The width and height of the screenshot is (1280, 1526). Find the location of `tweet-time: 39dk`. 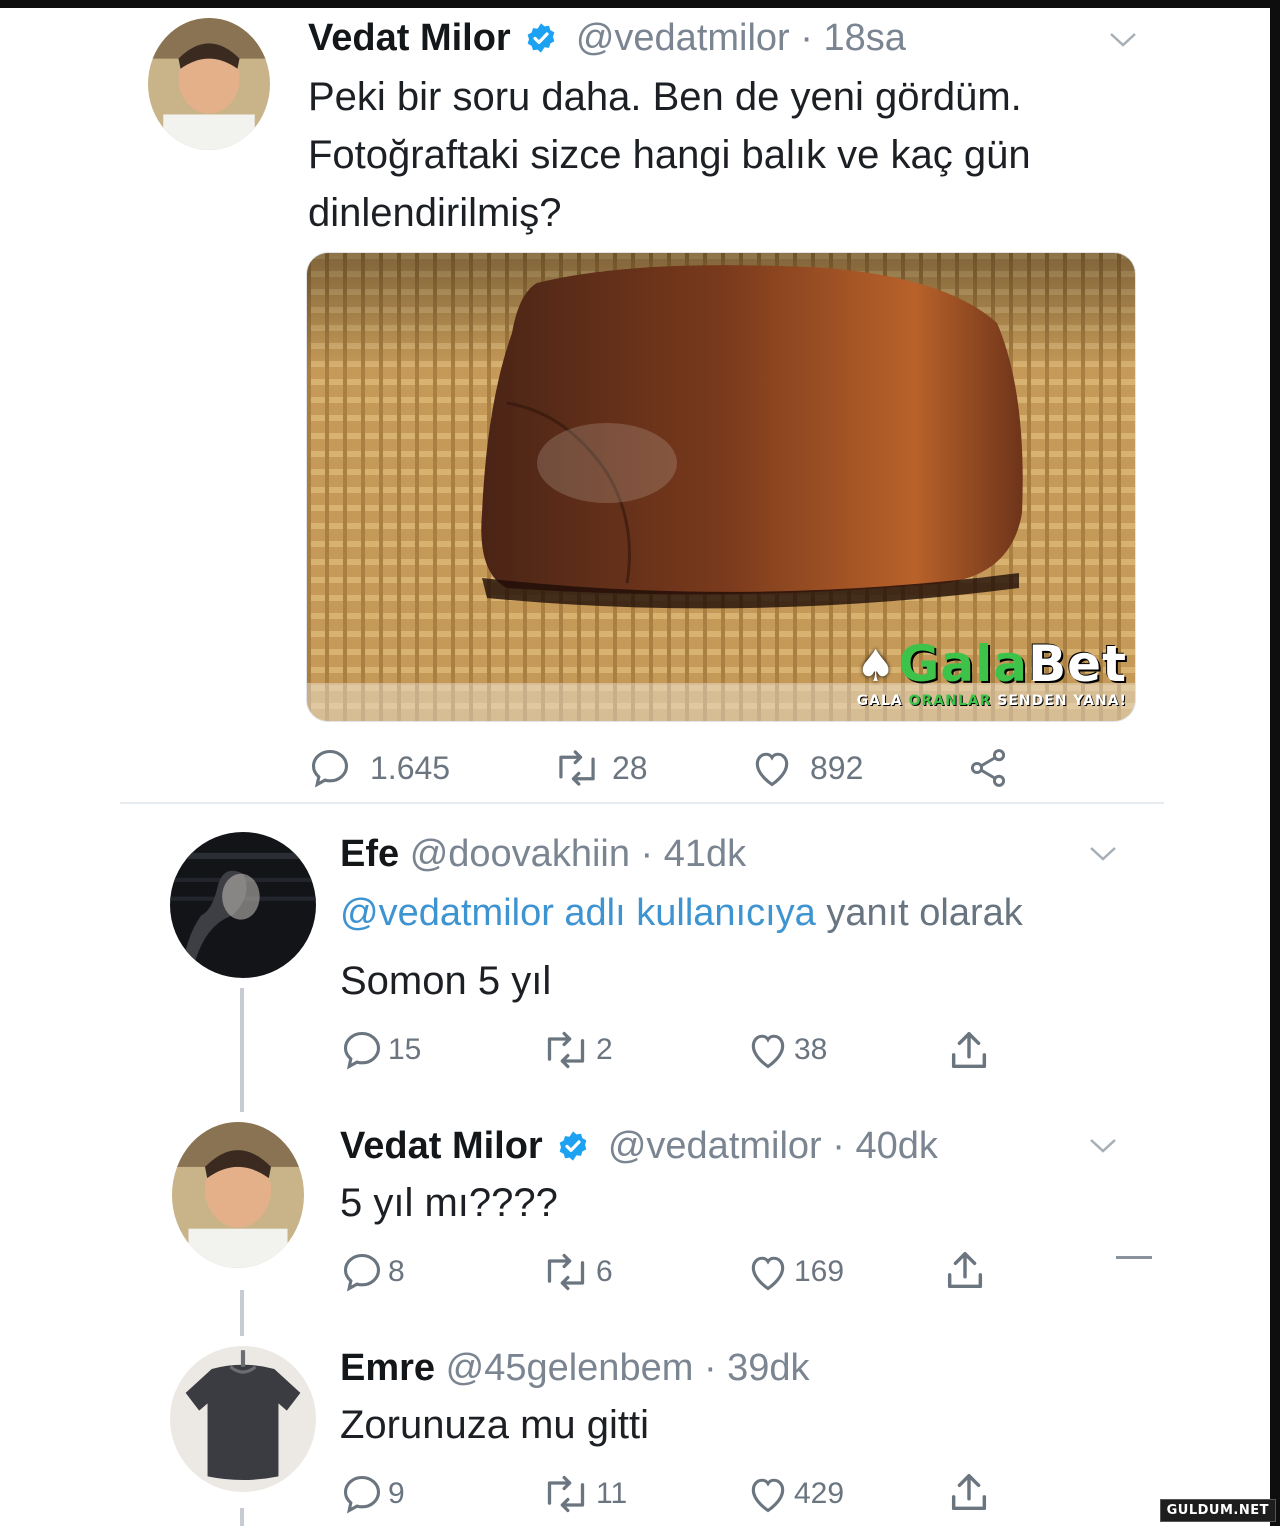

tweet-time: 39dk is located at coordinates (768, 1368).